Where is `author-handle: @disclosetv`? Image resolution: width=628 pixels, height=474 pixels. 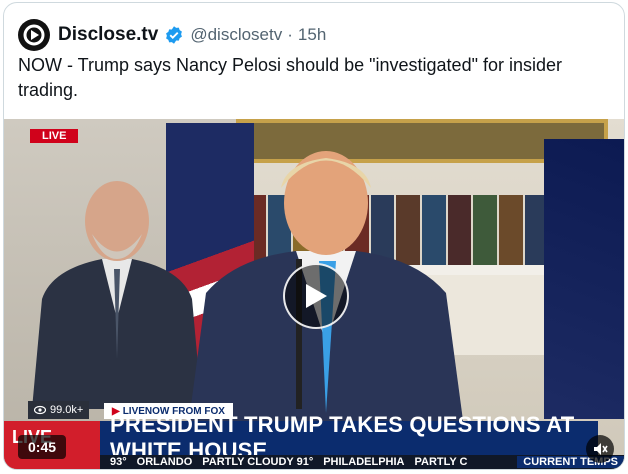
author-handle: @disclosetv is located at coordinates (236, 35).